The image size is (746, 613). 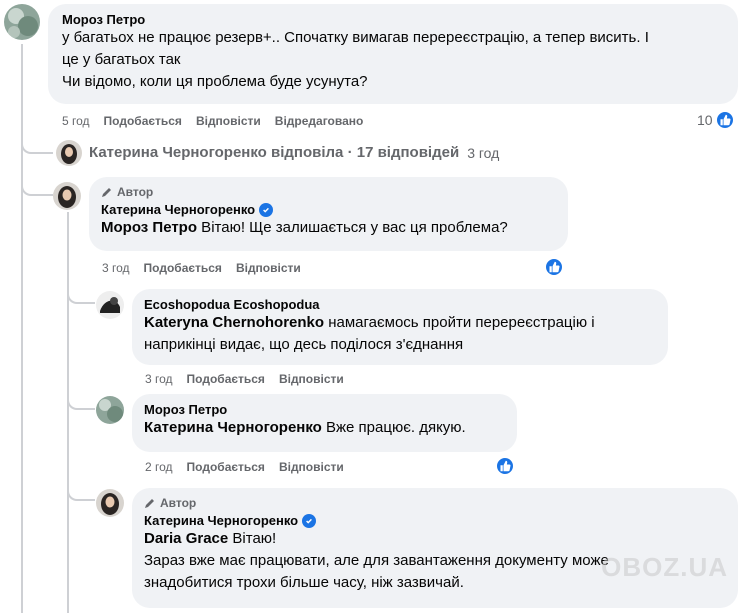 What do you see at coordinates (149, 227) in the screenshot?
I see `mention-link: Мороз Петро` at bounding box center [149, 227].